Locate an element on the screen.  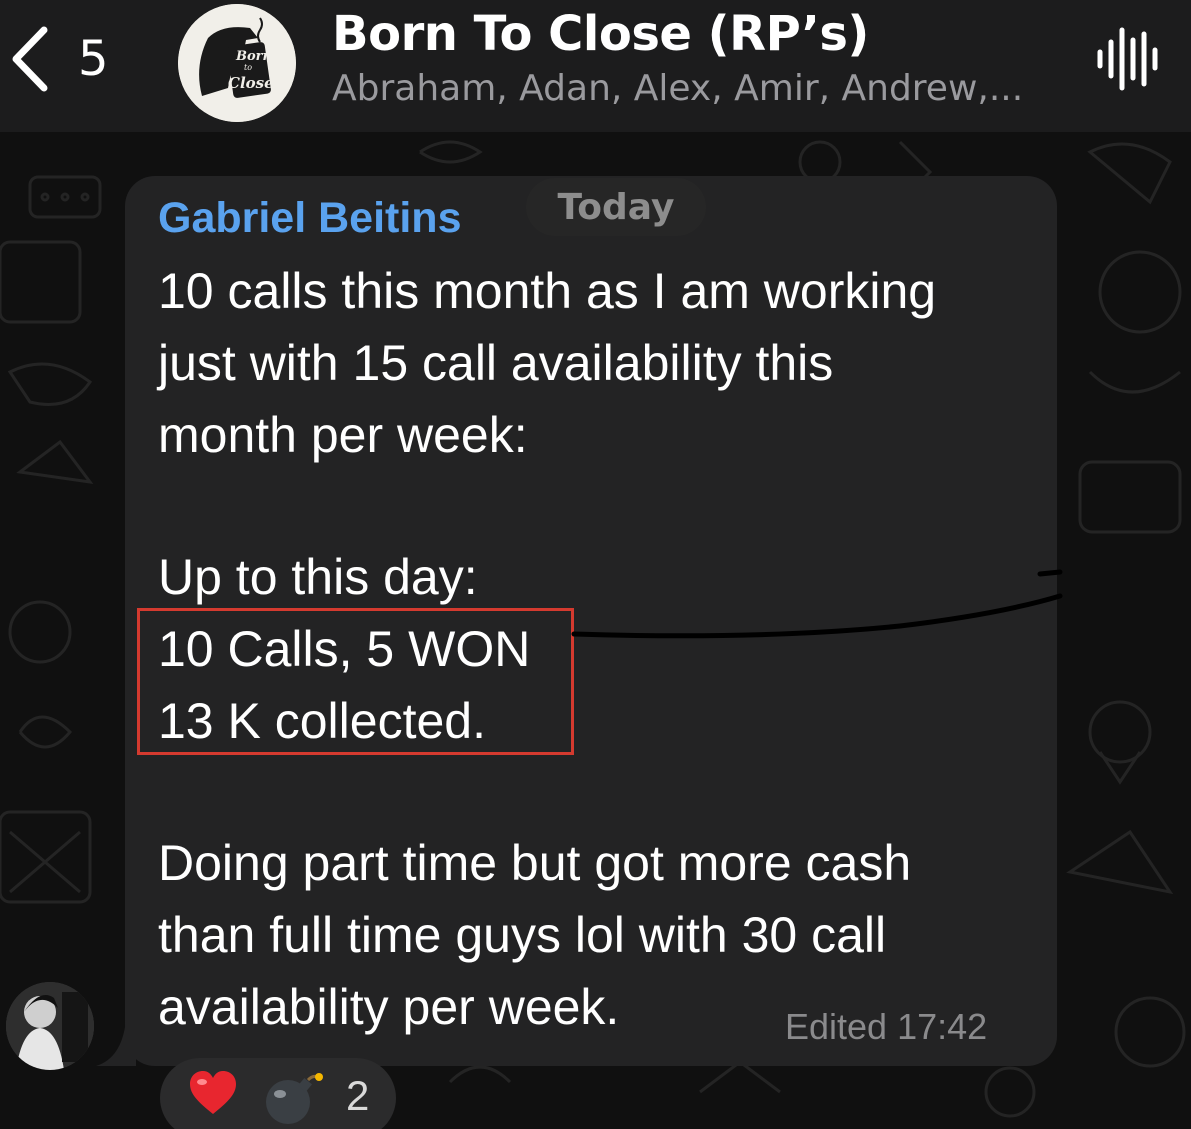
edited-label: Edited is located at coordinates (836, 1026).